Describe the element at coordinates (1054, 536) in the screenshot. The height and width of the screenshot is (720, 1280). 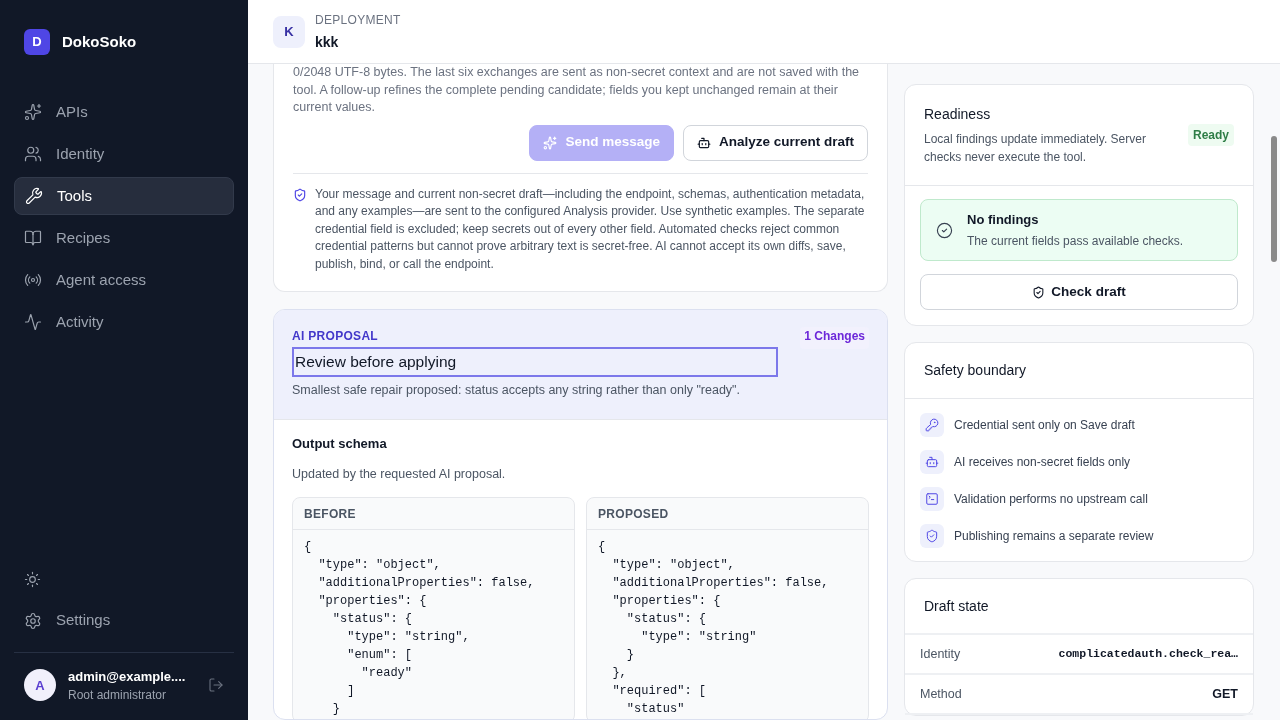
I see `safety-item: Publishing remains a separate review` at that location.